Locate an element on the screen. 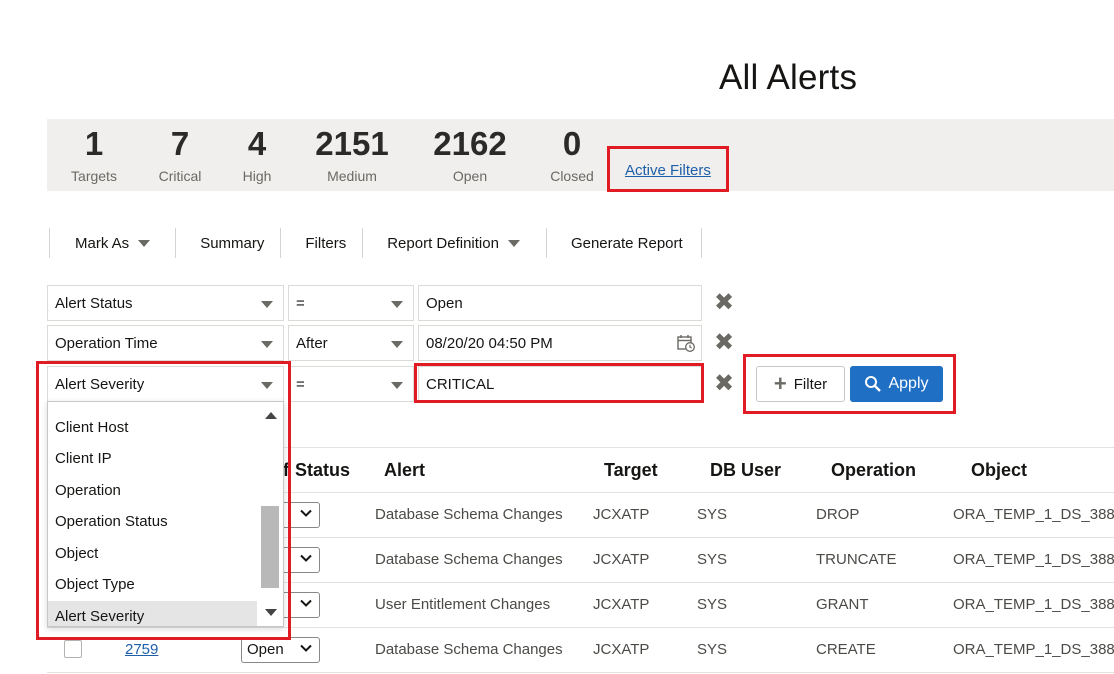  stat-open: 2162 Open is located at coordinates (470, 151).